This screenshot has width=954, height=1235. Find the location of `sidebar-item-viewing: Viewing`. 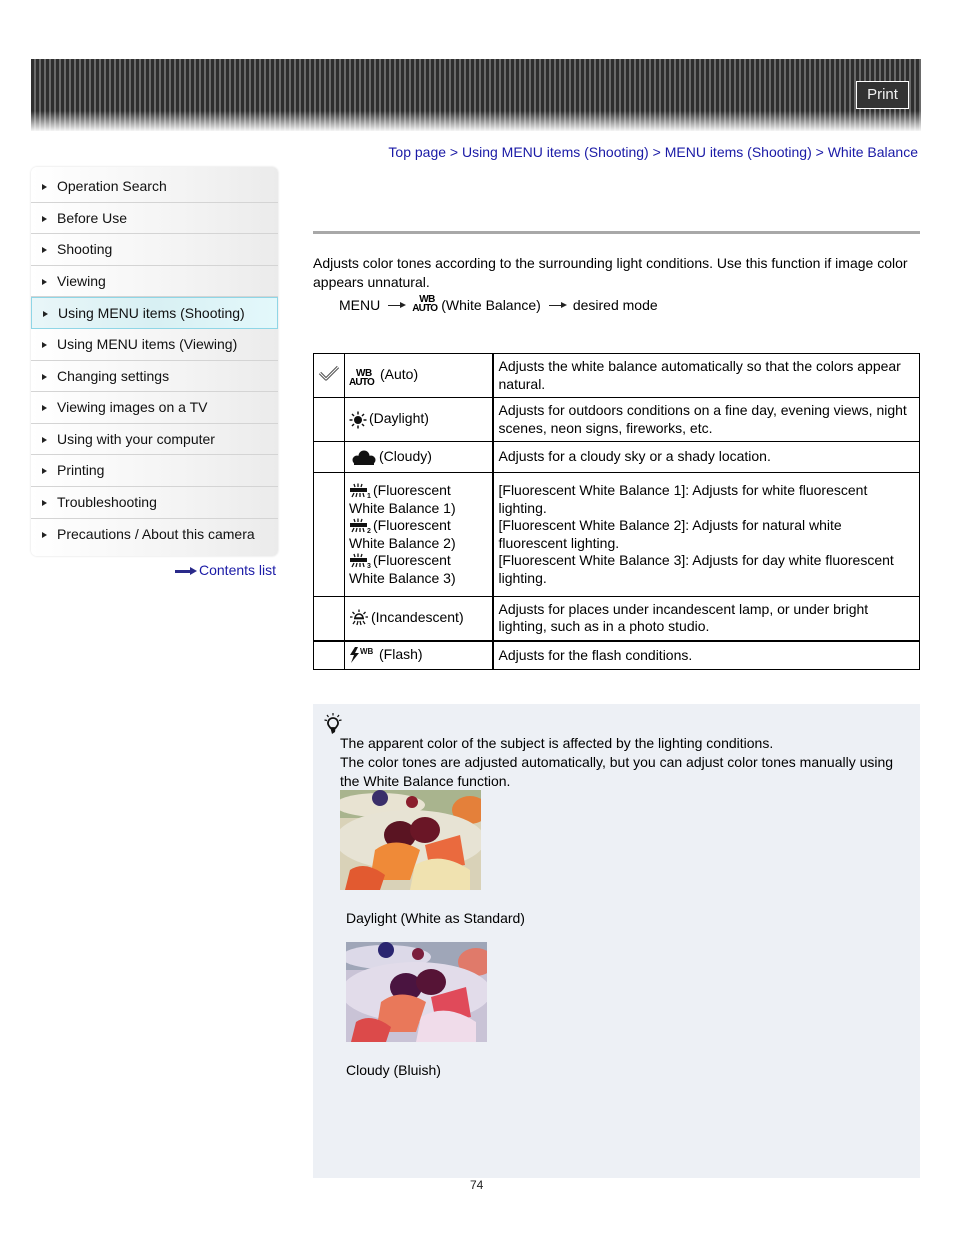

sidebar-item-viewing: Viewing is located at coordinates (154, 282).